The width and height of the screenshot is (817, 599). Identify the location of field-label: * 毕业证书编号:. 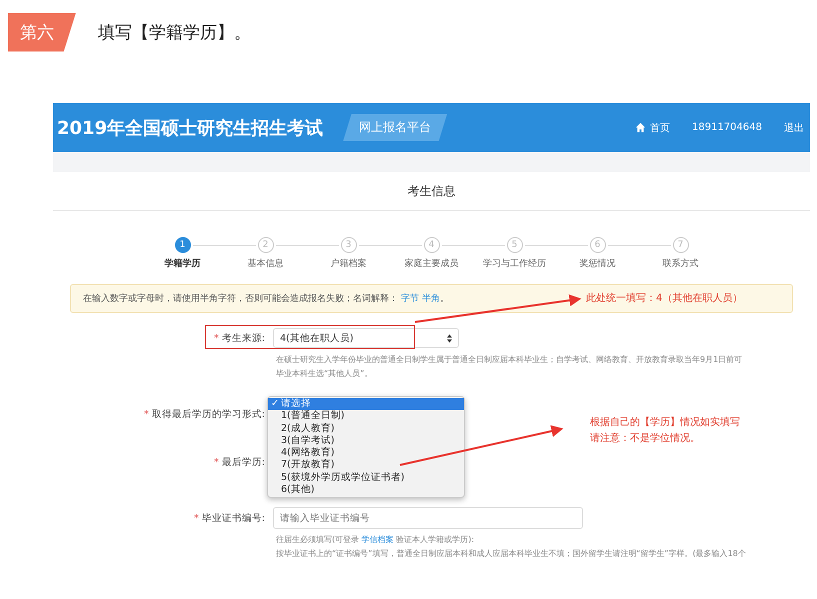
(229, 518).